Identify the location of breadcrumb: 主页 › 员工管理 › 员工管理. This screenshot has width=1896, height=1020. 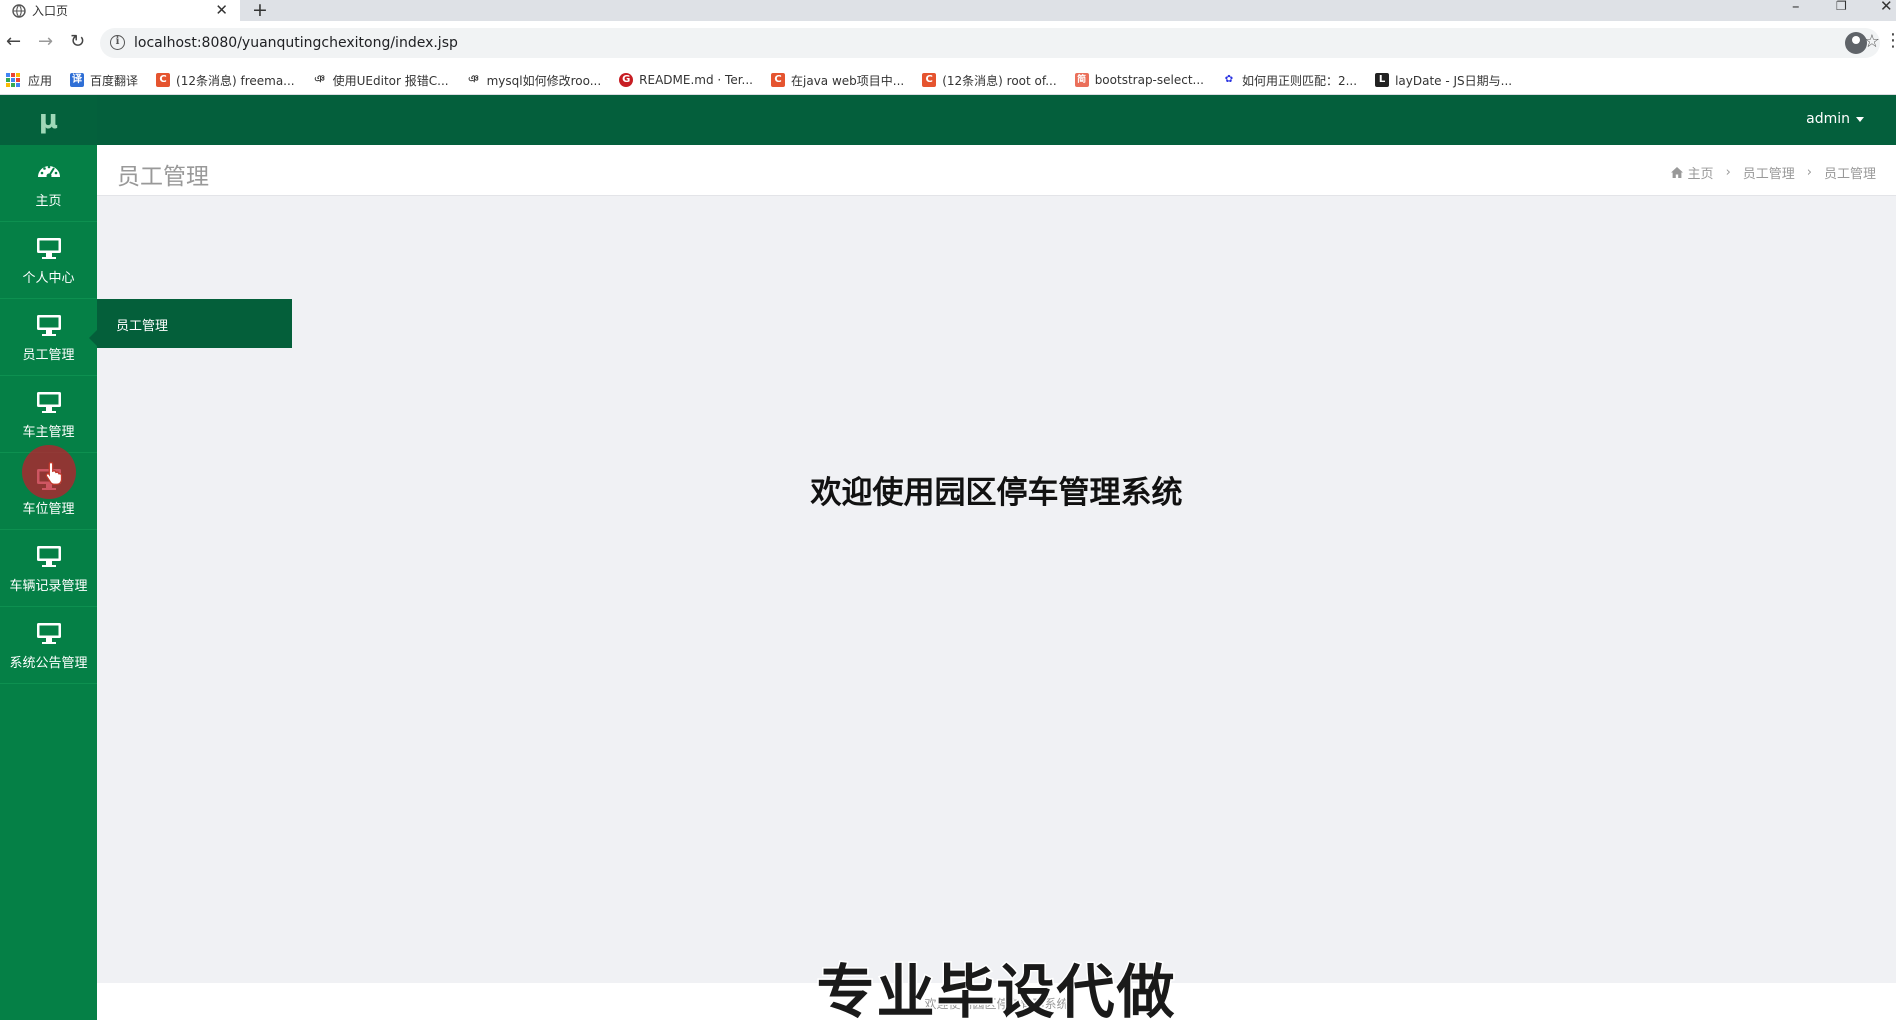
(1773, 172).